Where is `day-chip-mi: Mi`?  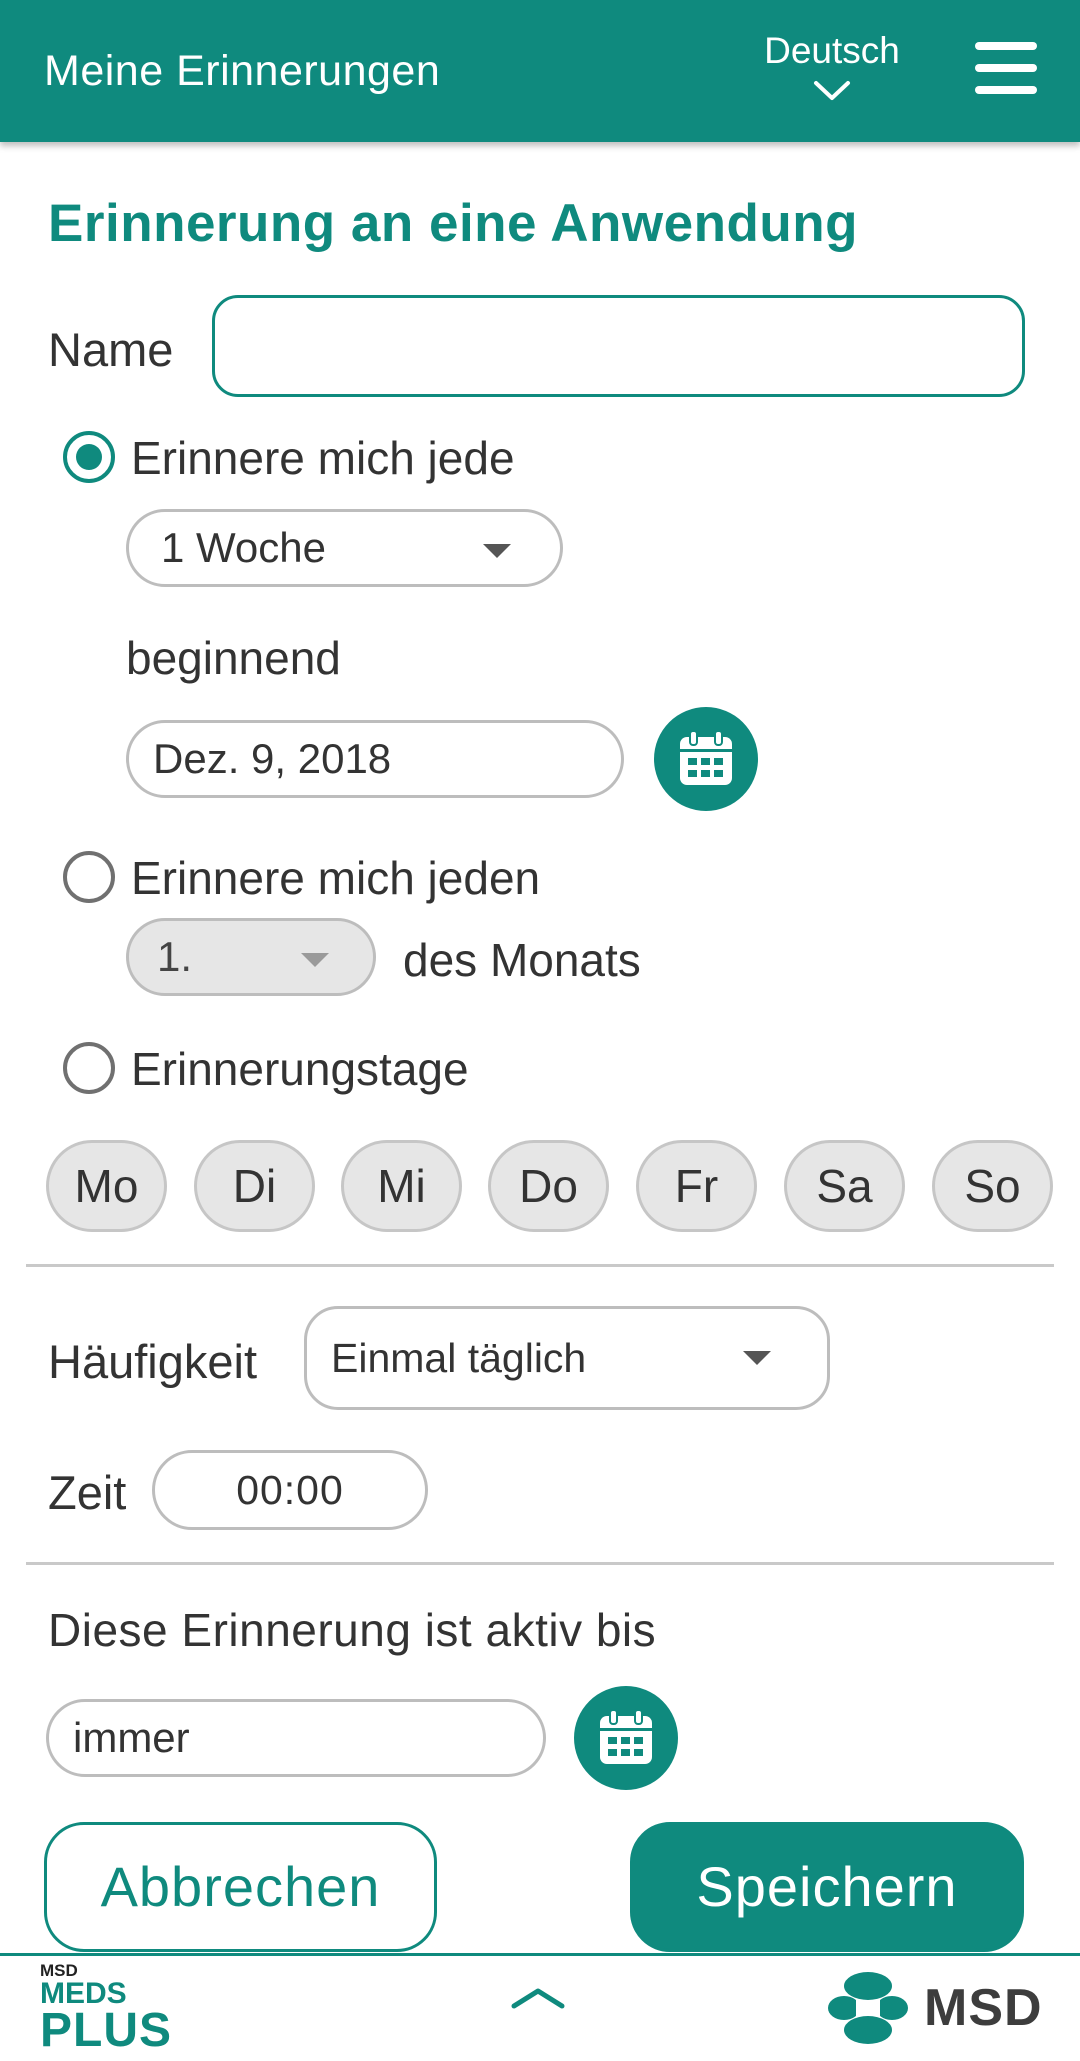 day-chip-mi: Mi is located at coordinates (401, 1186).